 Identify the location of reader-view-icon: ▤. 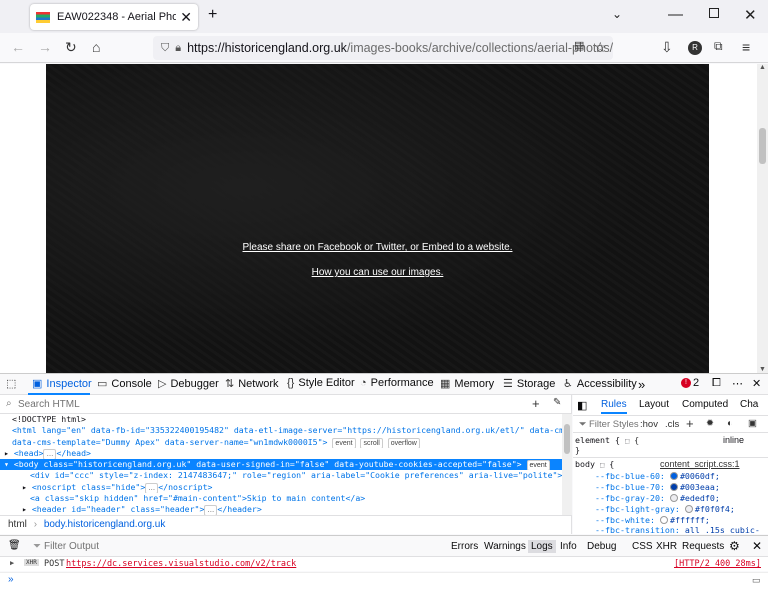
(579, 45).